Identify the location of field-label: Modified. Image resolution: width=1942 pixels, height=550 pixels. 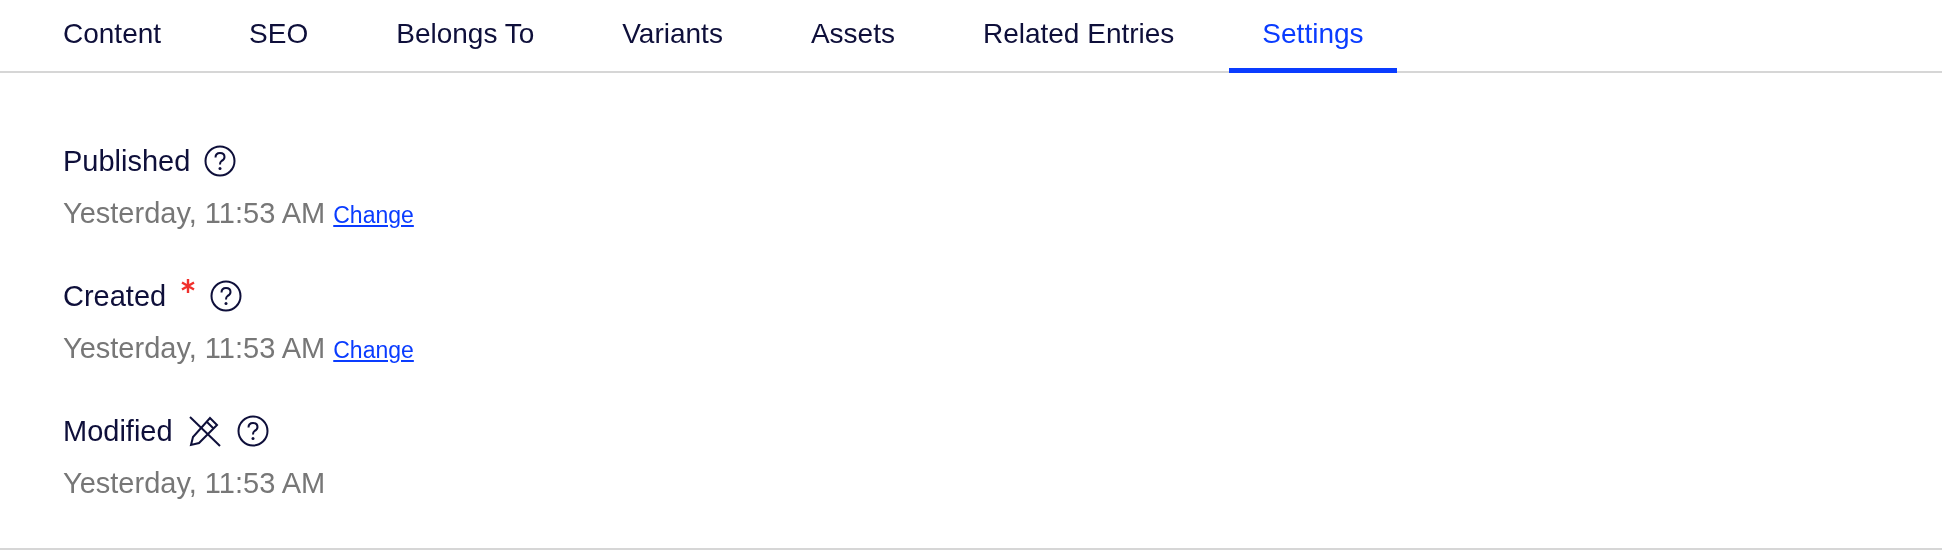
(118, 431).